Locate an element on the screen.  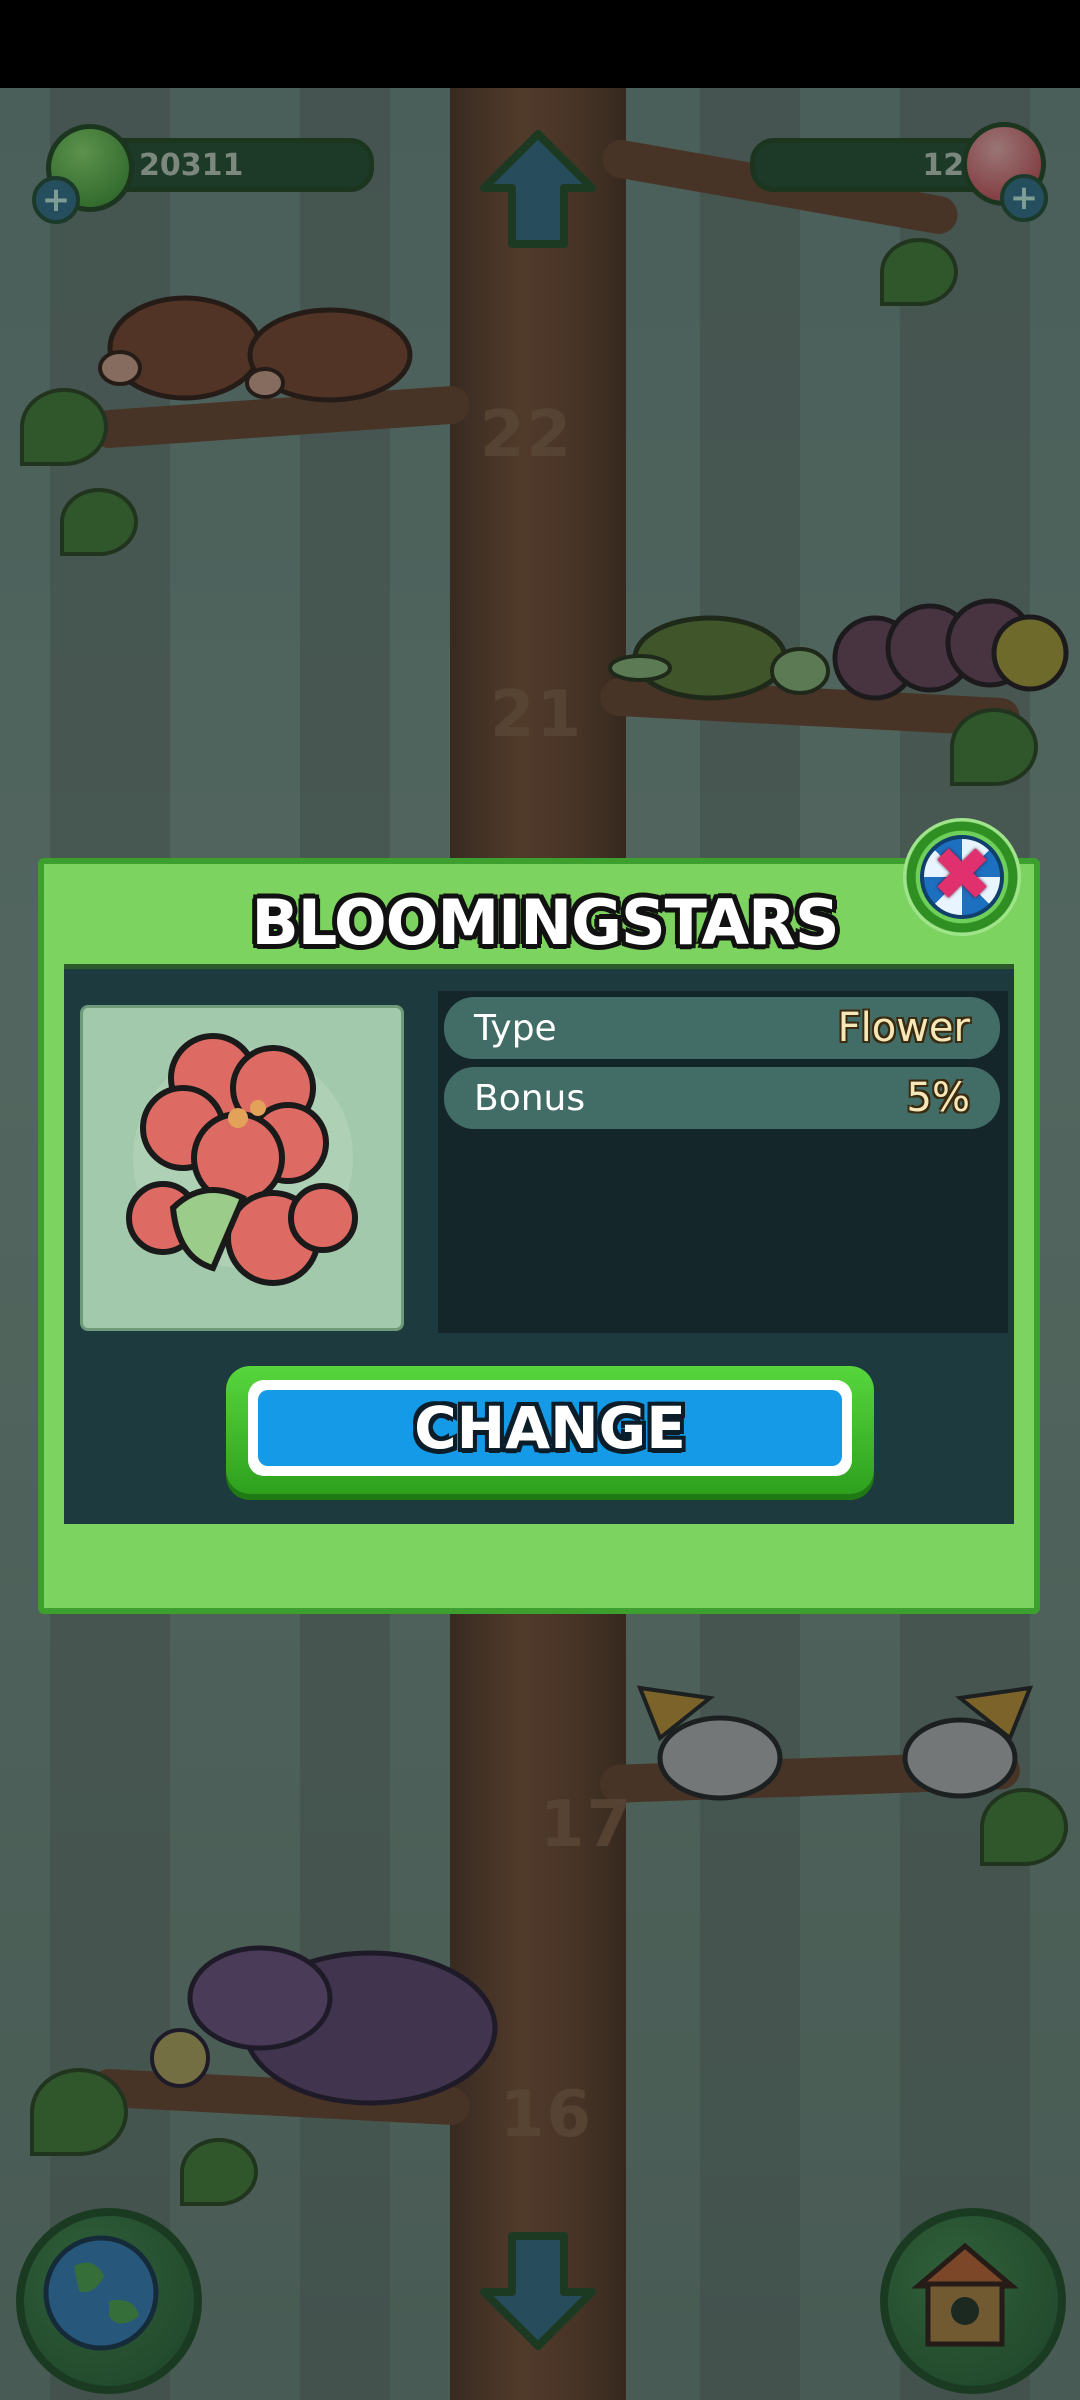
change-button-face: CHANGE is located at coordinates (550, 1428).